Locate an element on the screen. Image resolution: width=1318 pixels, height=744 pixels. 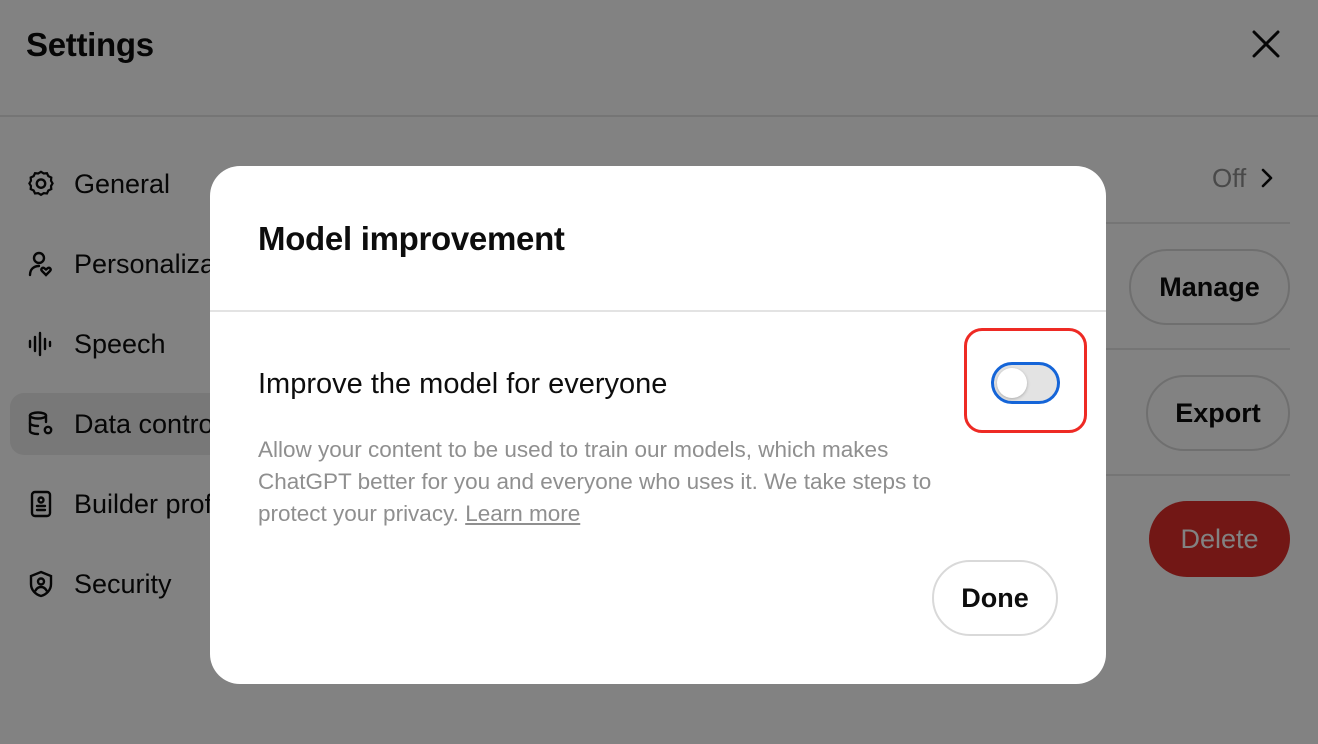
toggle-knob is located at coordinates (1012, 383).